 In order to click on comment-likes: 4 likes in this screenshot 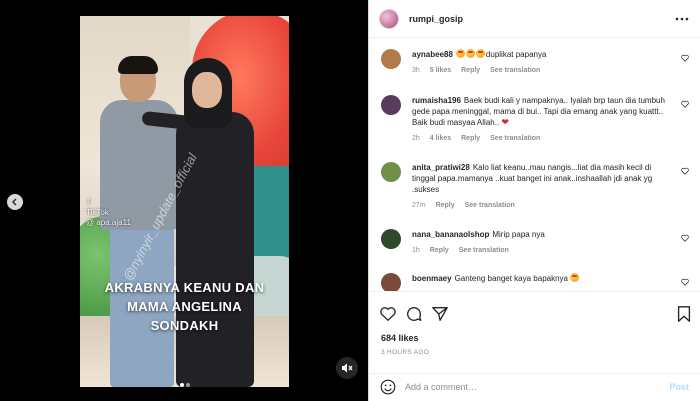, I will do `click(440, 138)`.